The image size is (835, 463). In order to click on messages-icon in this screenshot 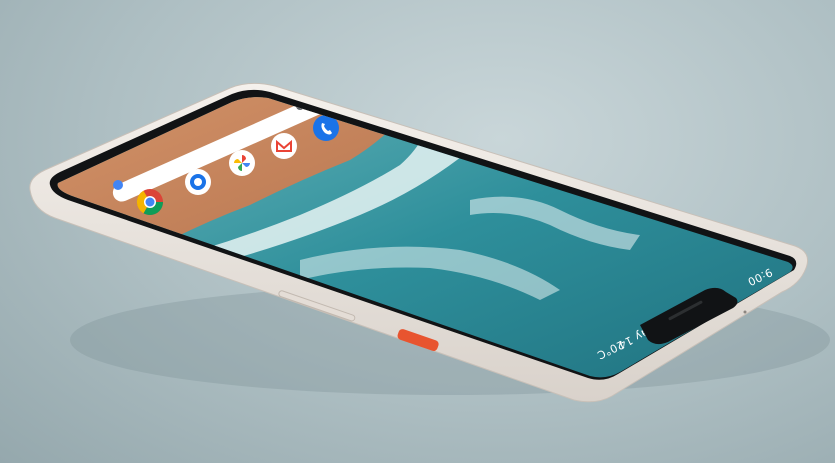, I will do `click(198, 182)`.